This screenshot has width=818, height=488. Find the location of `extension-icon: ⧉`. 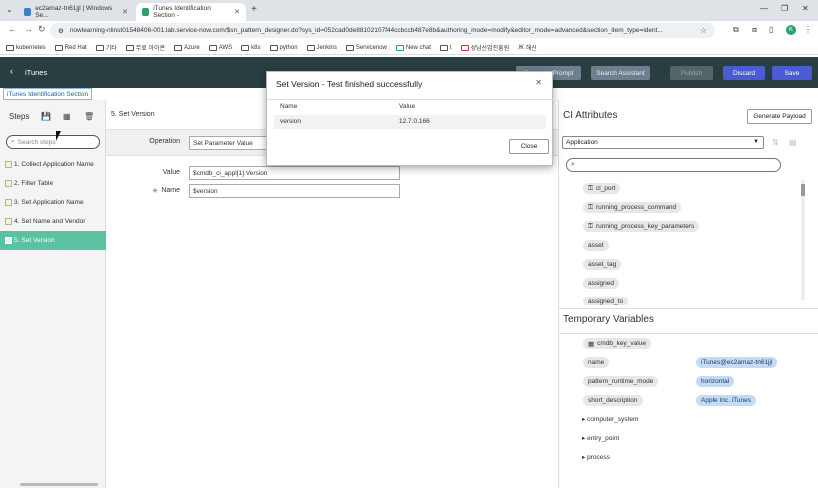

extension-icon: ⧉ is located at coordinates (736, 30).